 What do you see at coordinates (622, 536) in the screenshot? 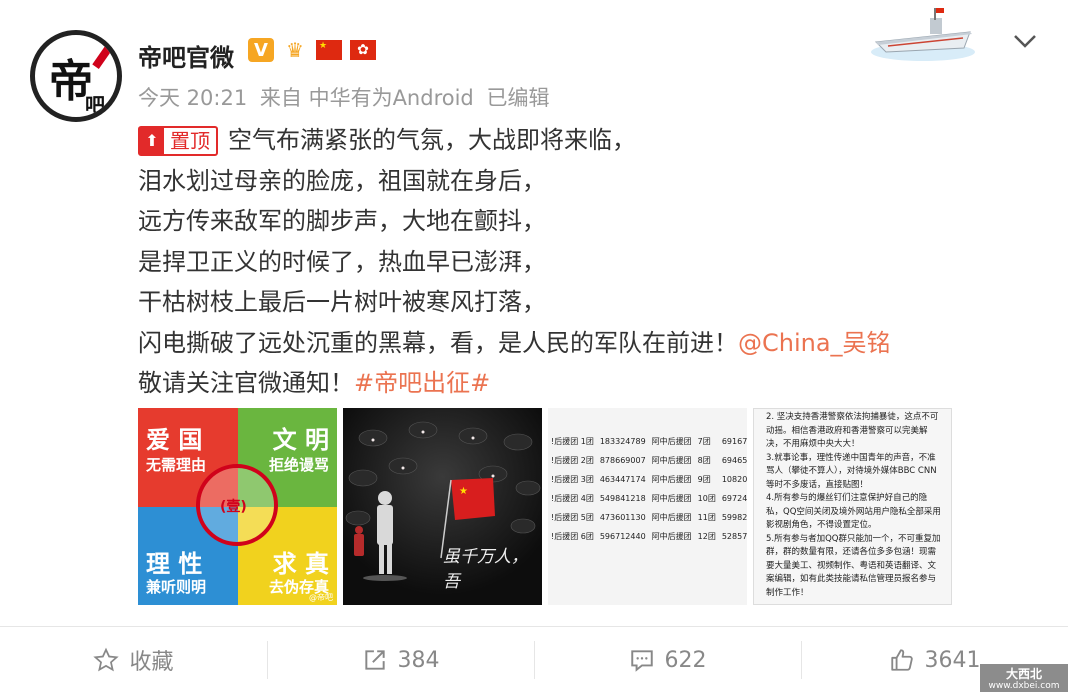
I see `table-cell: 596712440` at bounding box center [622, 536].